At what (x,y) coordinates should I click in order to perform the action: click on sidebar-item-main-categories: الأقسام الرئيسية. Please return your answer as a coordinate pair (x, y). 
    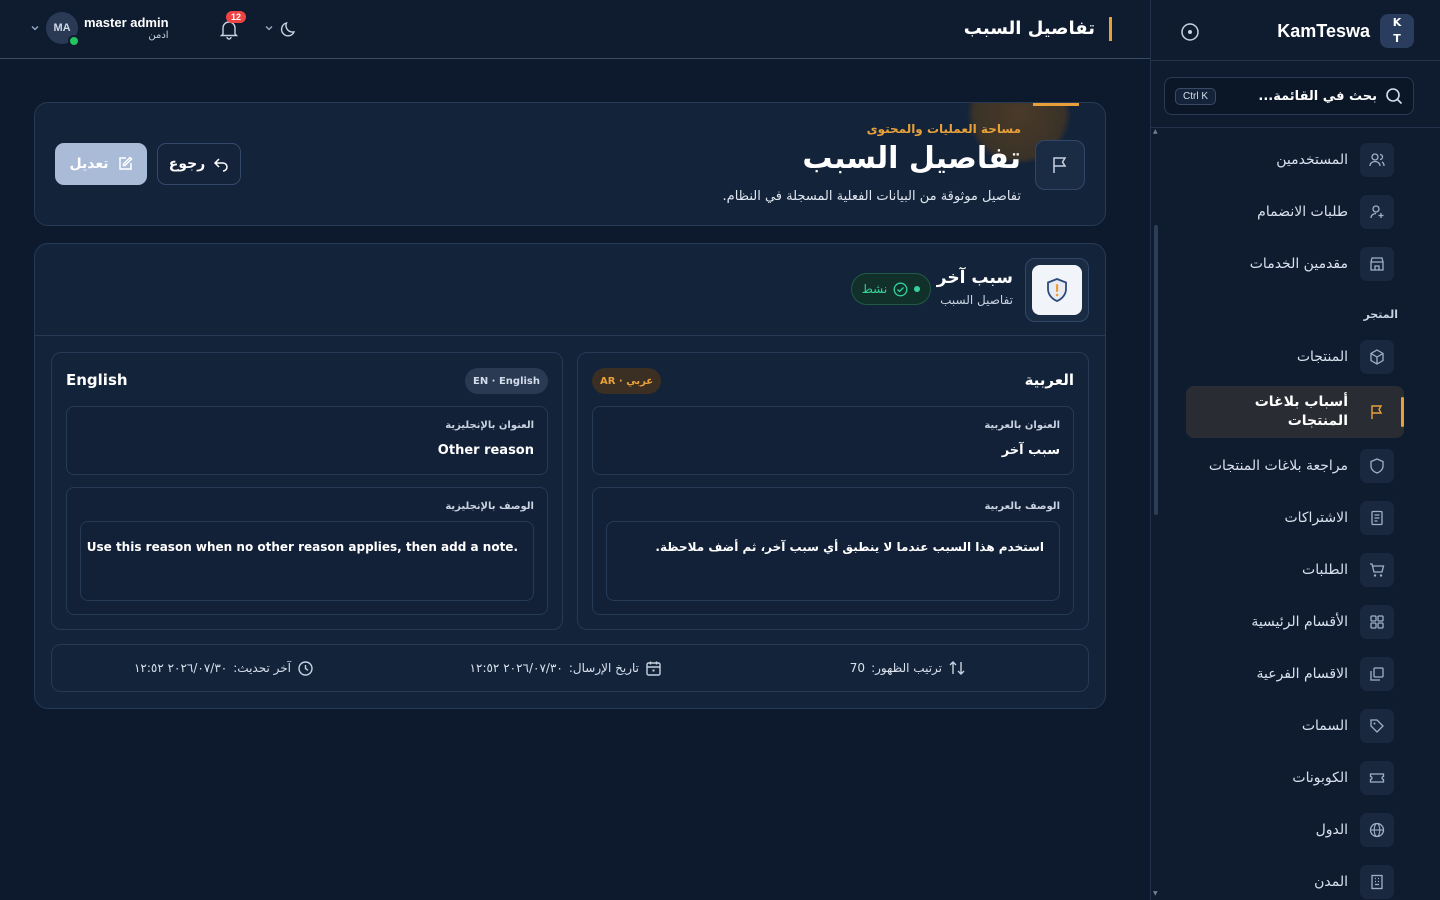
    Looking at the image, I should click on (1295, 622).